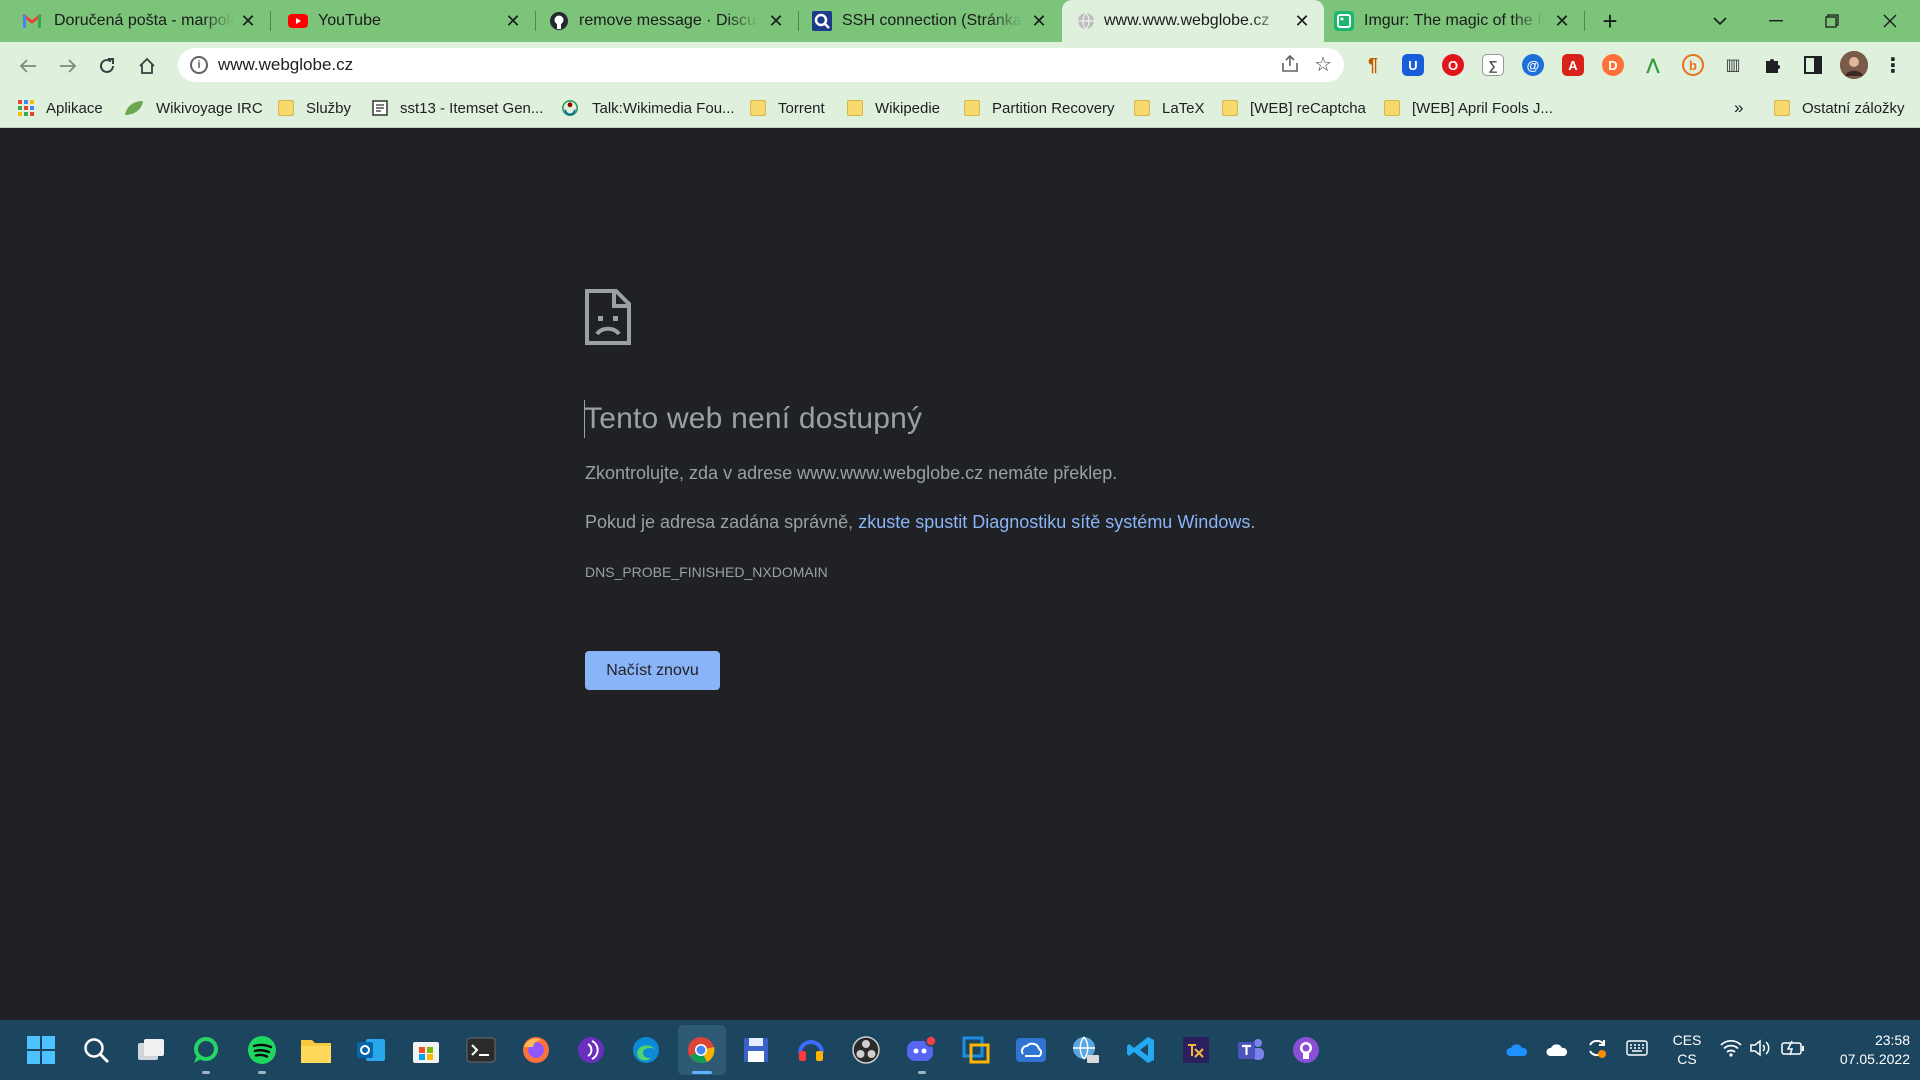 The height and width of the screenshot is (1080, 1920). Describe the element at coordinates (822, 21) in the screenshot. I see `forum-icon` at that location.